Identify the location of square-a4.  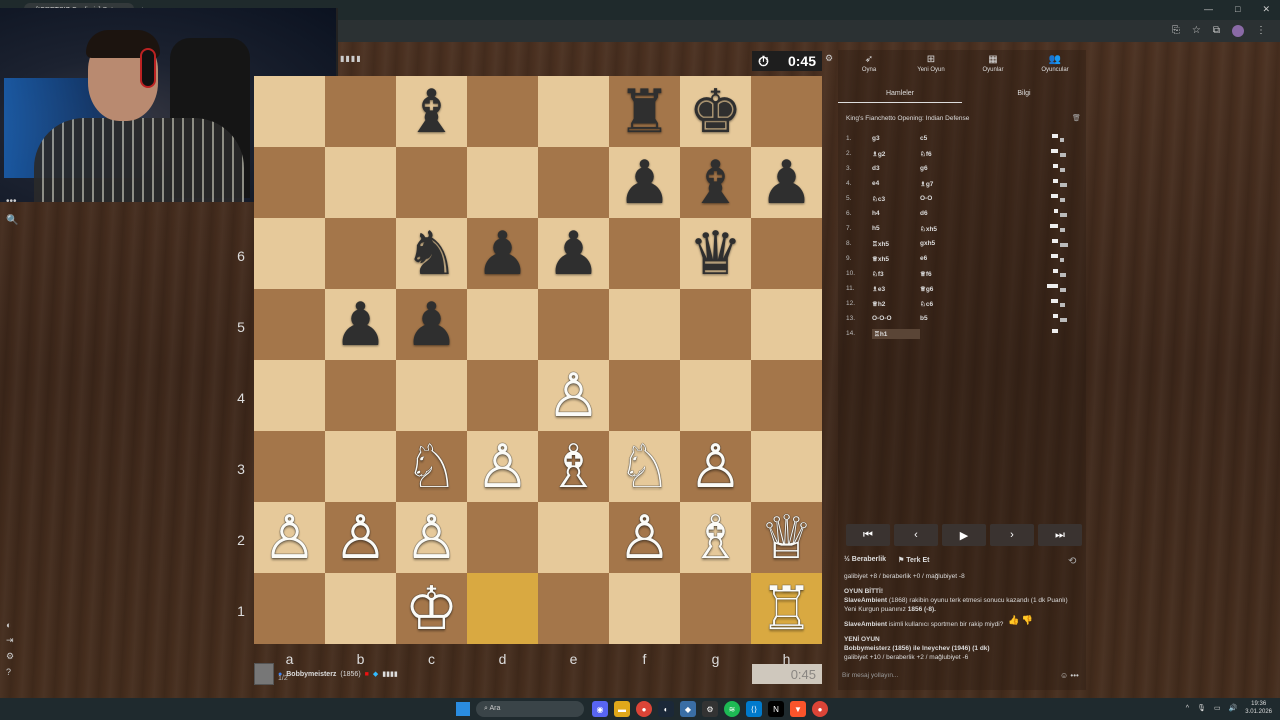
(289, 395).